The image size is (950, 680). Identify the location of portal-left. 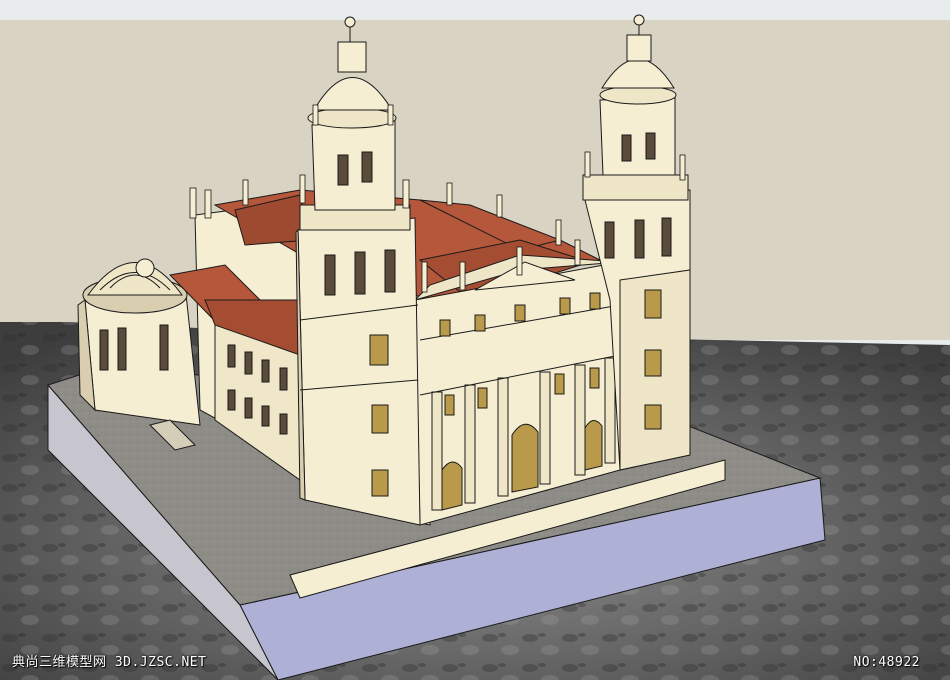
(452, 486).